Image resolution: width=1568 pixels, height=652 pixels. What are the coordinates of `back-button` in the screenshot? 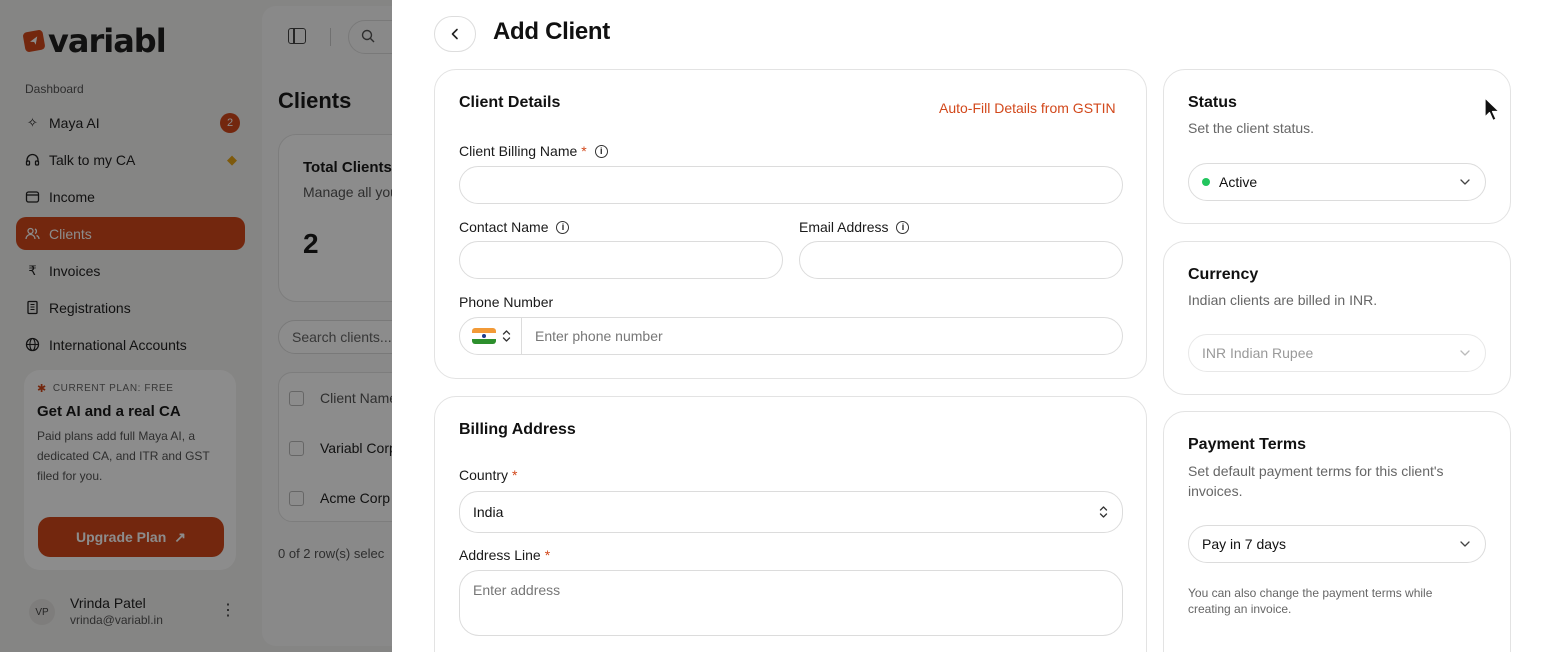 It's located at (455, 34).